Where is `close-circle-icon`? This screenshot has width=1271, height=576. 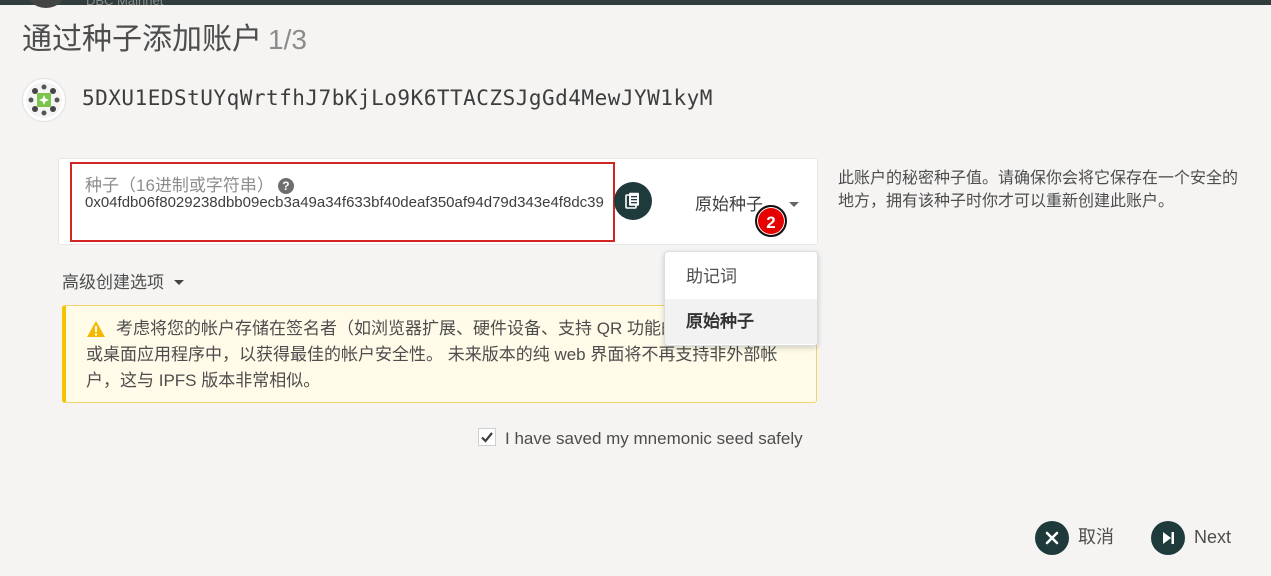
close-circle-icon is located at coordinates (1052, 538).